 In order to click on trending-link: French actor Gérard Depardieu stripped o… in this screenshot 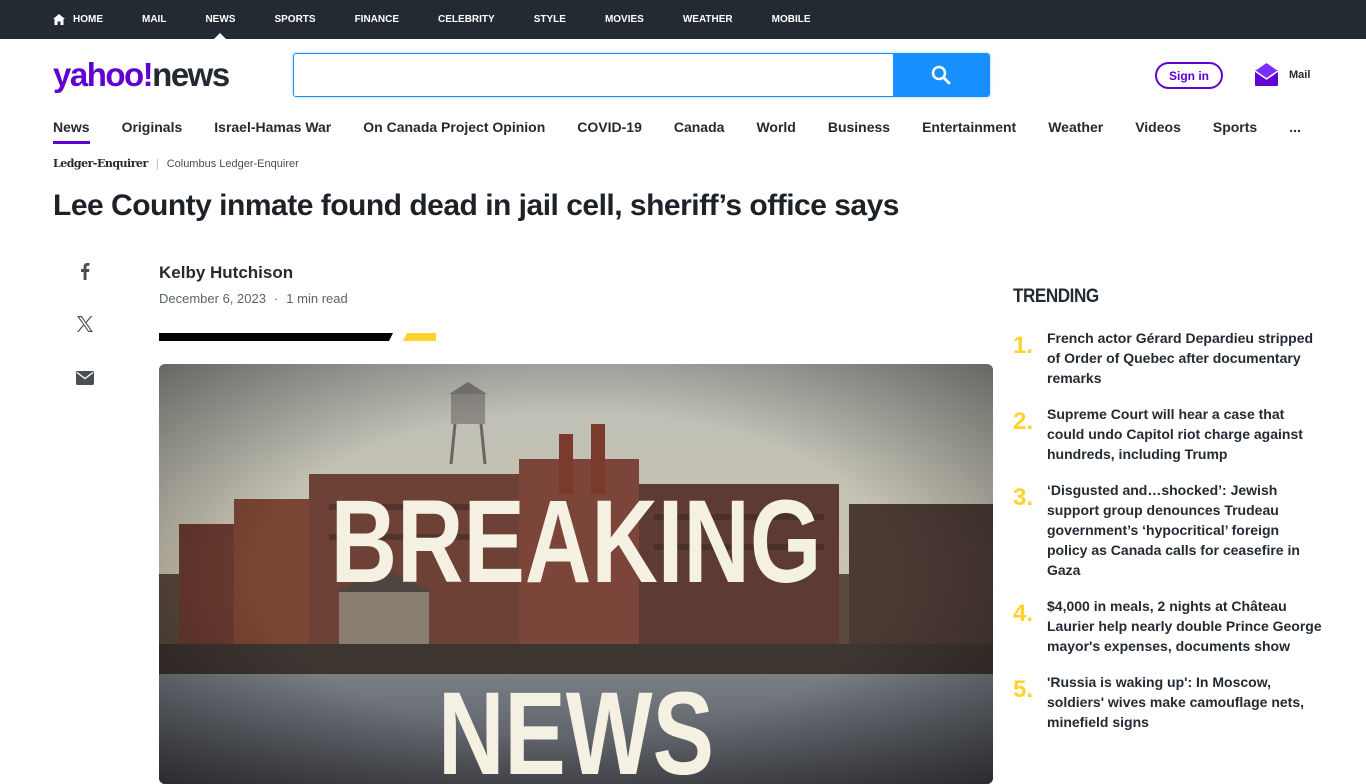, I will do `click(1185, 358)`.